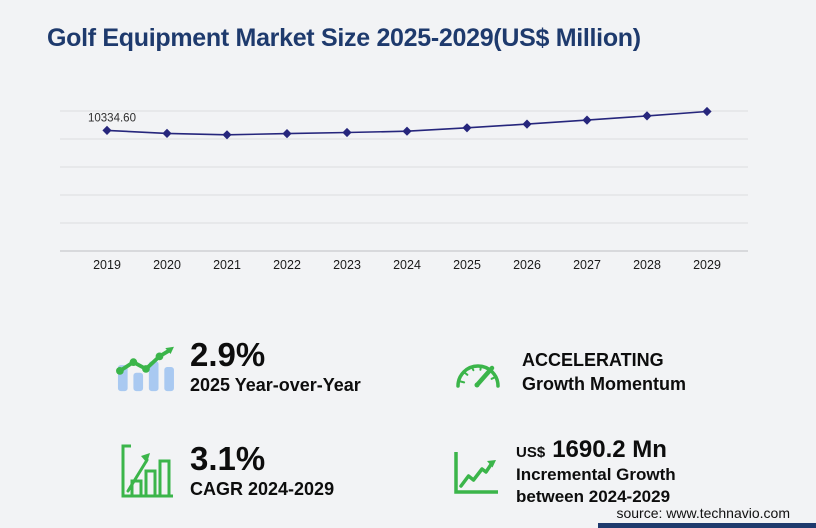  I want to click on incremental-label-line1: Incremental Growth, so click(596, 474).